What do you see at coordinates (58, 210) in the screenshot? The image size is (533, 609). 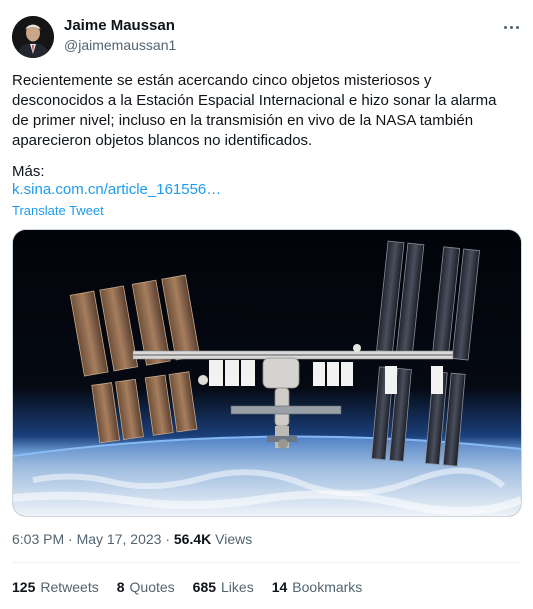 I see `translate-tweet-button: Translate Tweet` at bounding box center [58, 210].